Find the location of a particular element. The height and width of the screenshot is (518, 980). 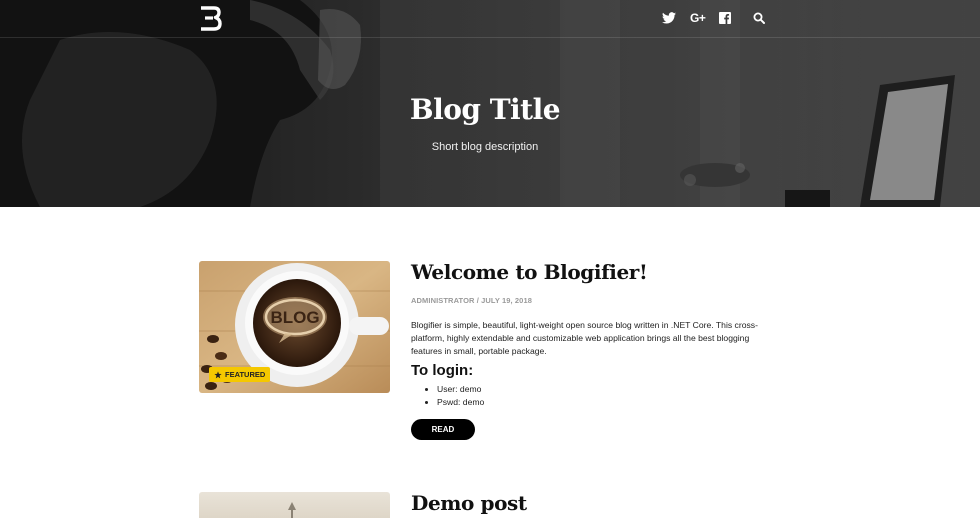

post-subheading: To login: is located at coordinates (442, 370).